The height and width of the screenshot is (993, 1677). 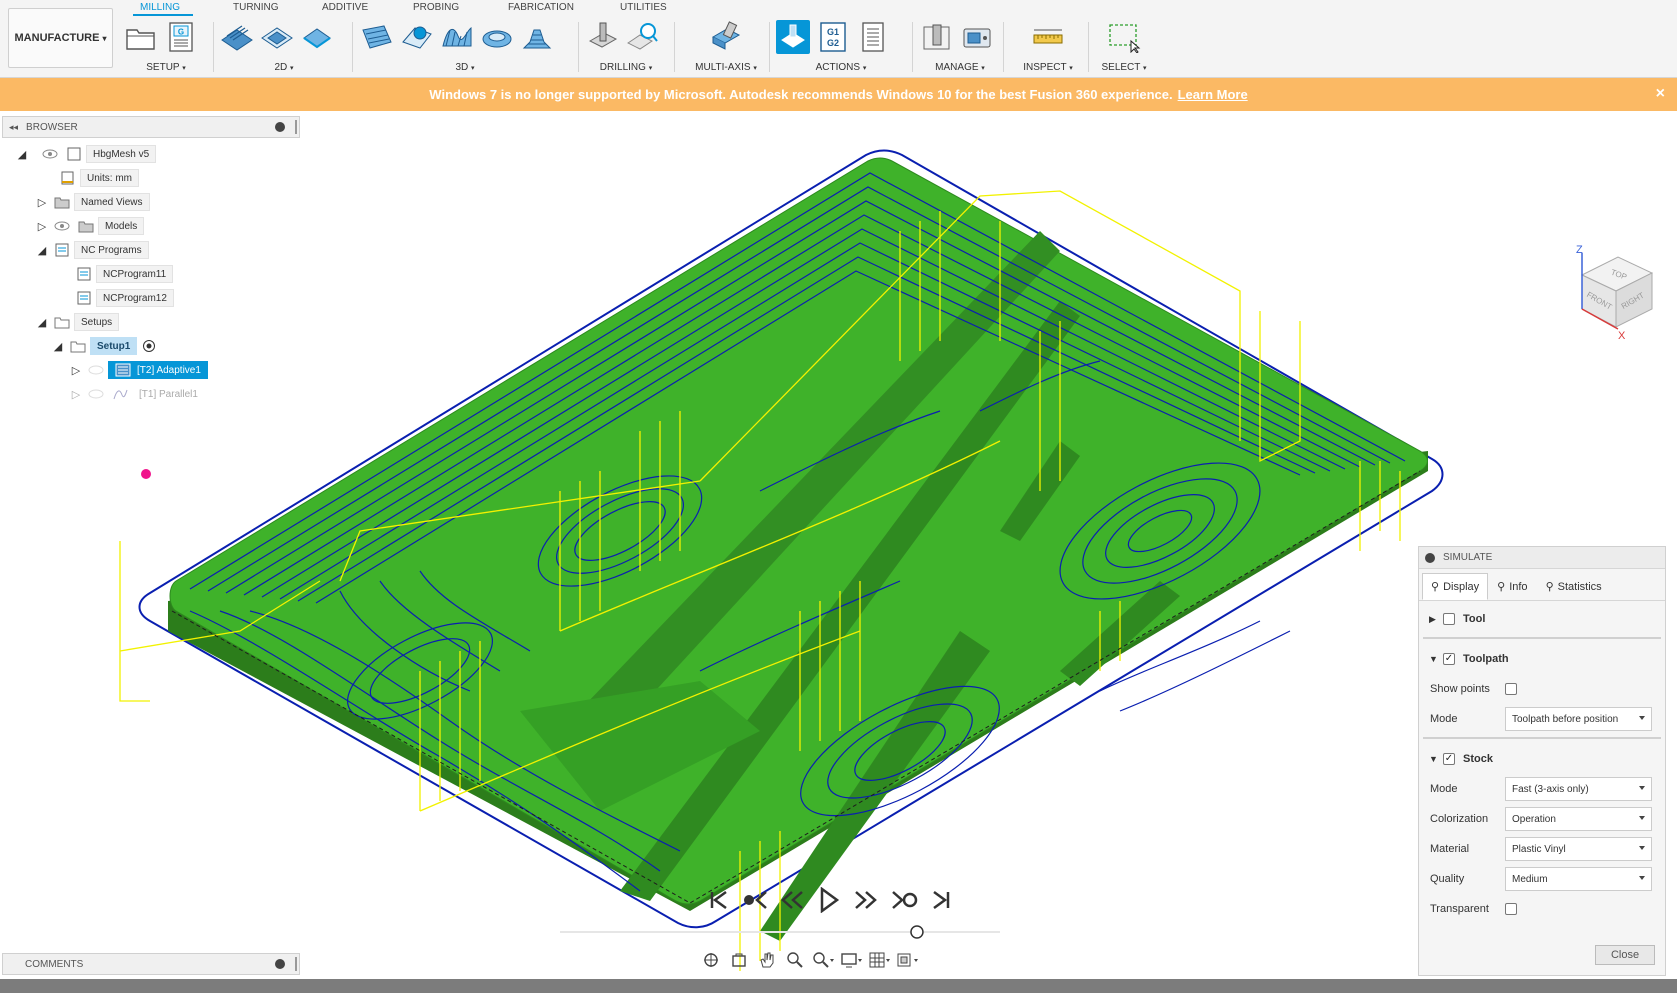 What do you see at coordinates (1578, 849) in the screenshot?
I see `material-select: Plastic Vinyl` at bounding box center [1578, 849].